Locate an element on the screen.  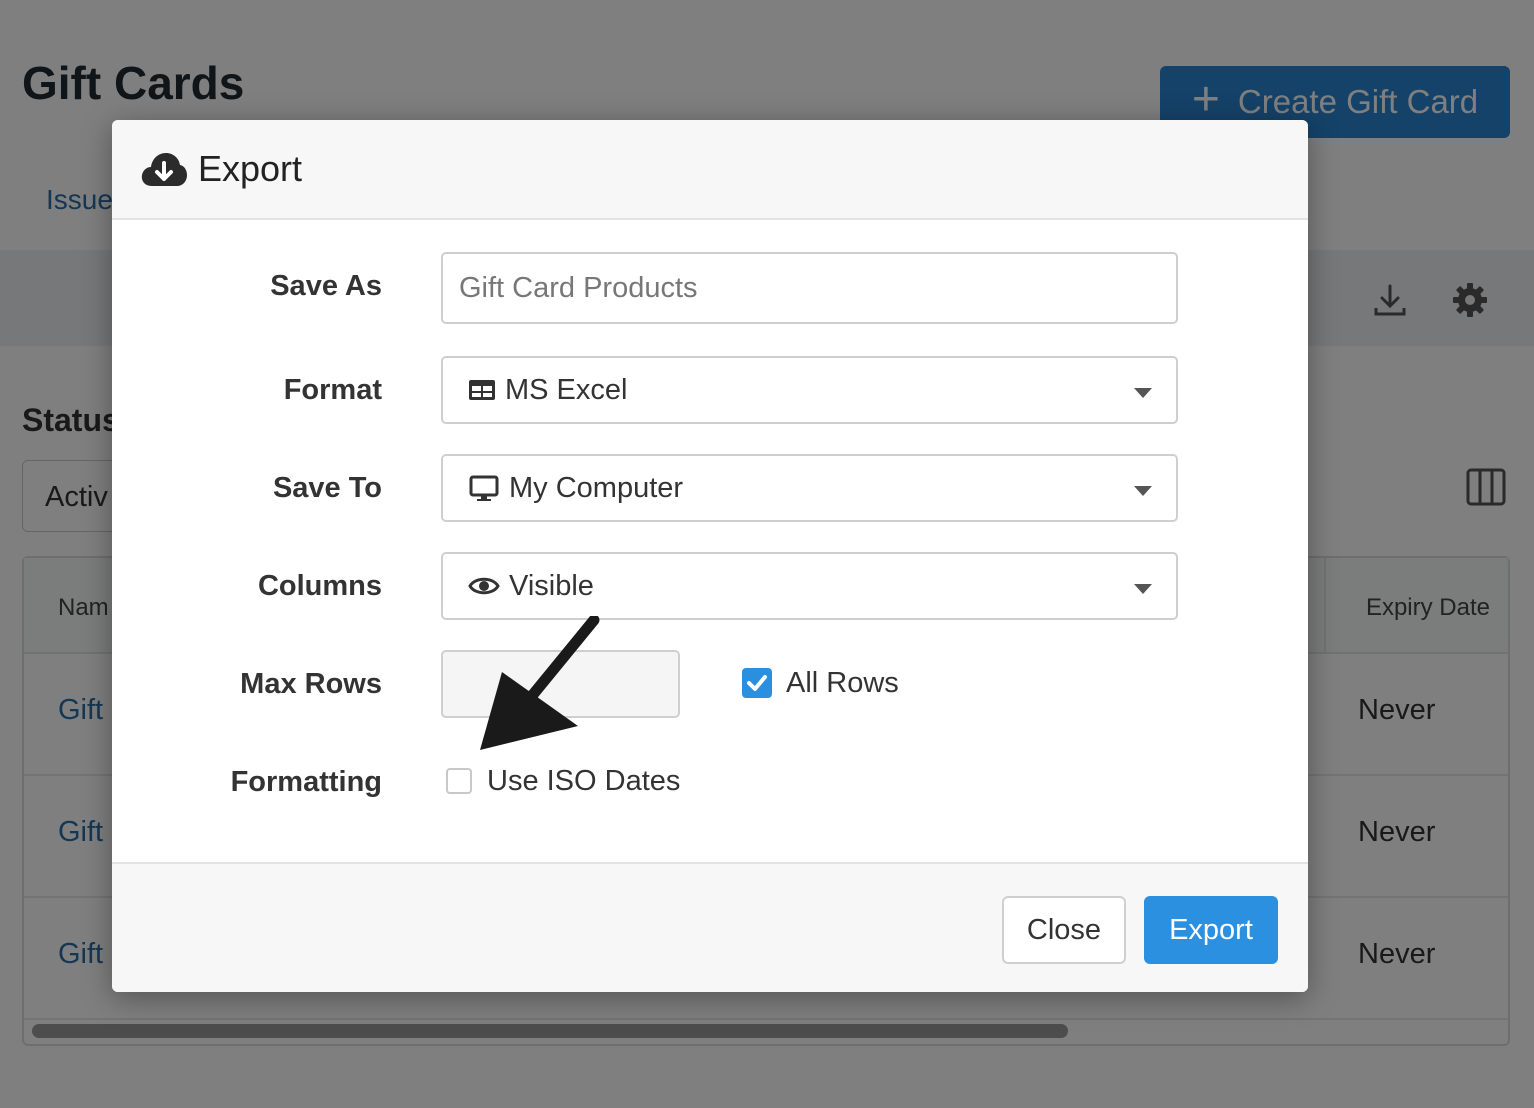
close-button: Close is located at coordinates (1064, 930).